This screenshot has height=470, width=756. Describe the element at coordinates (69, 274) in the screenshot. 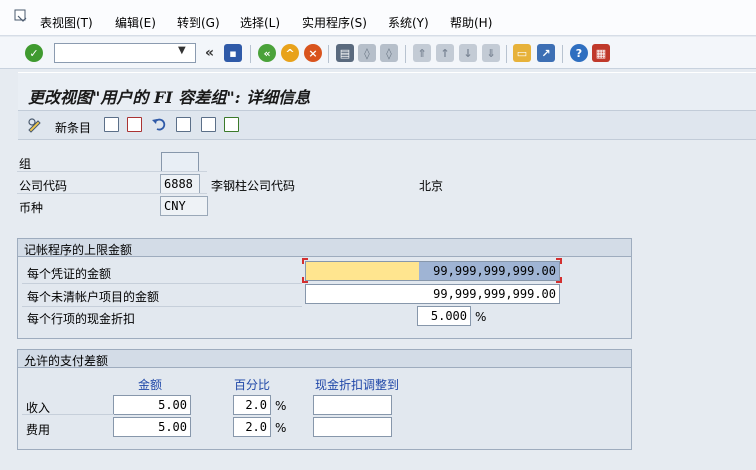

I see `limit-label-per-document: 每个凭证的金额` at that location.